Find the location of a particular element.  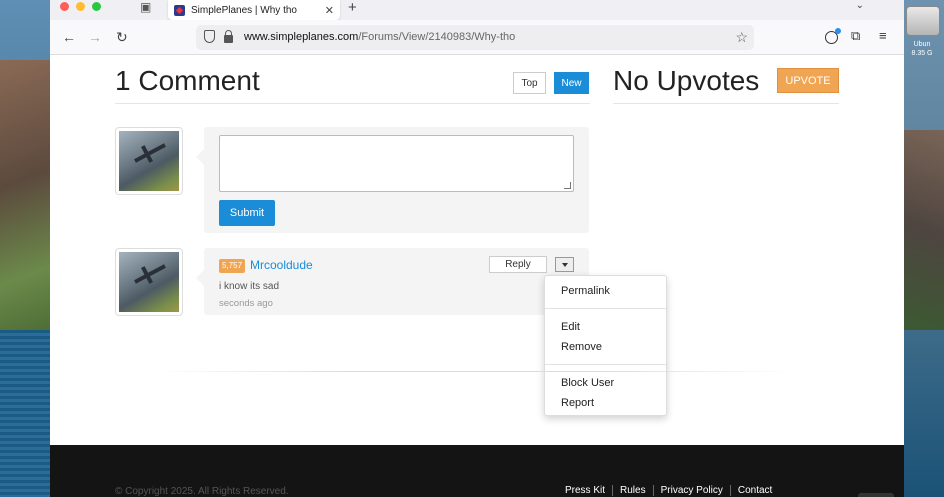

sort-top-button: Top is located at coordinates (529, 83).